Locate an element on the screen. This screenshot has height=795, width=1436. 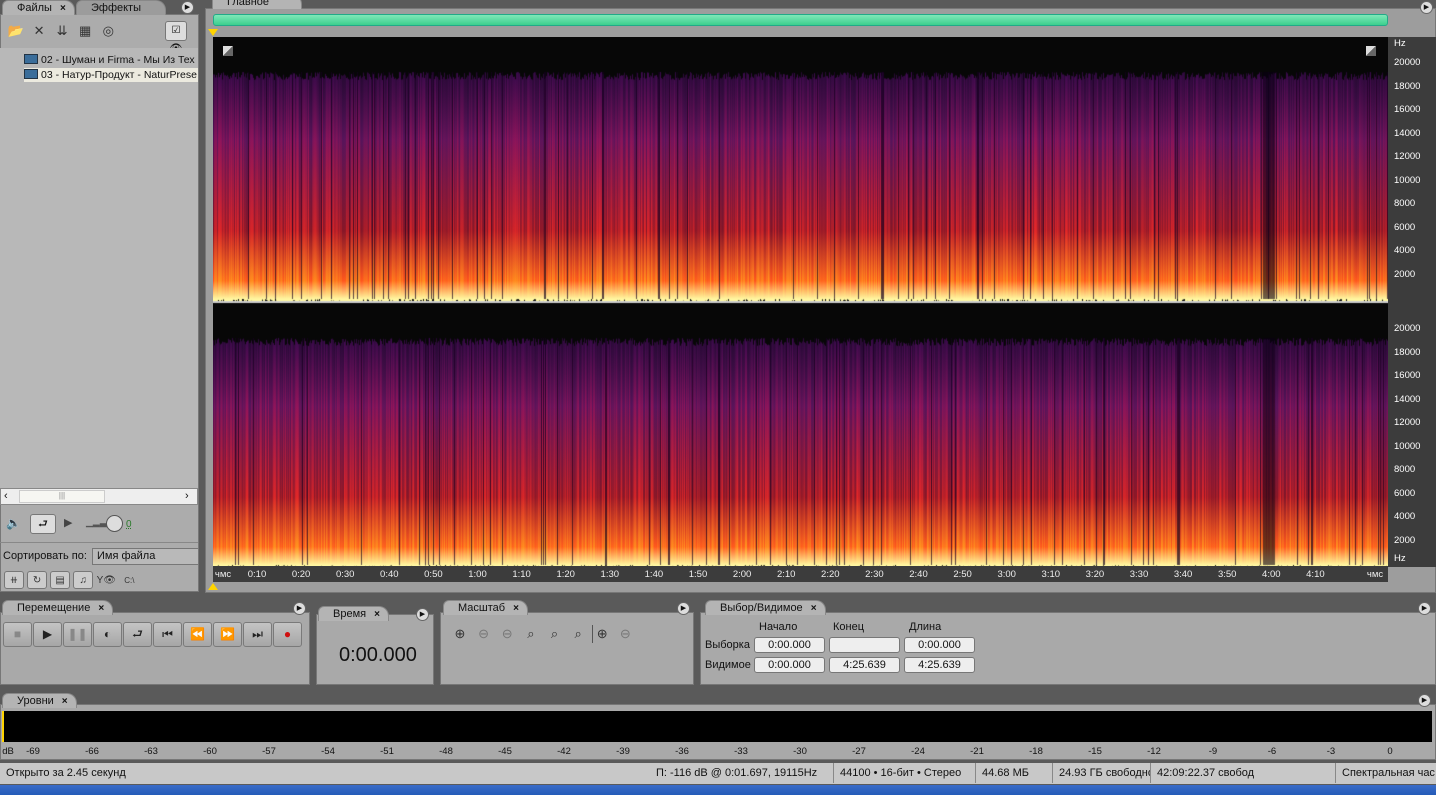
level-scale-label: dB is located at coordinates (8, 751).